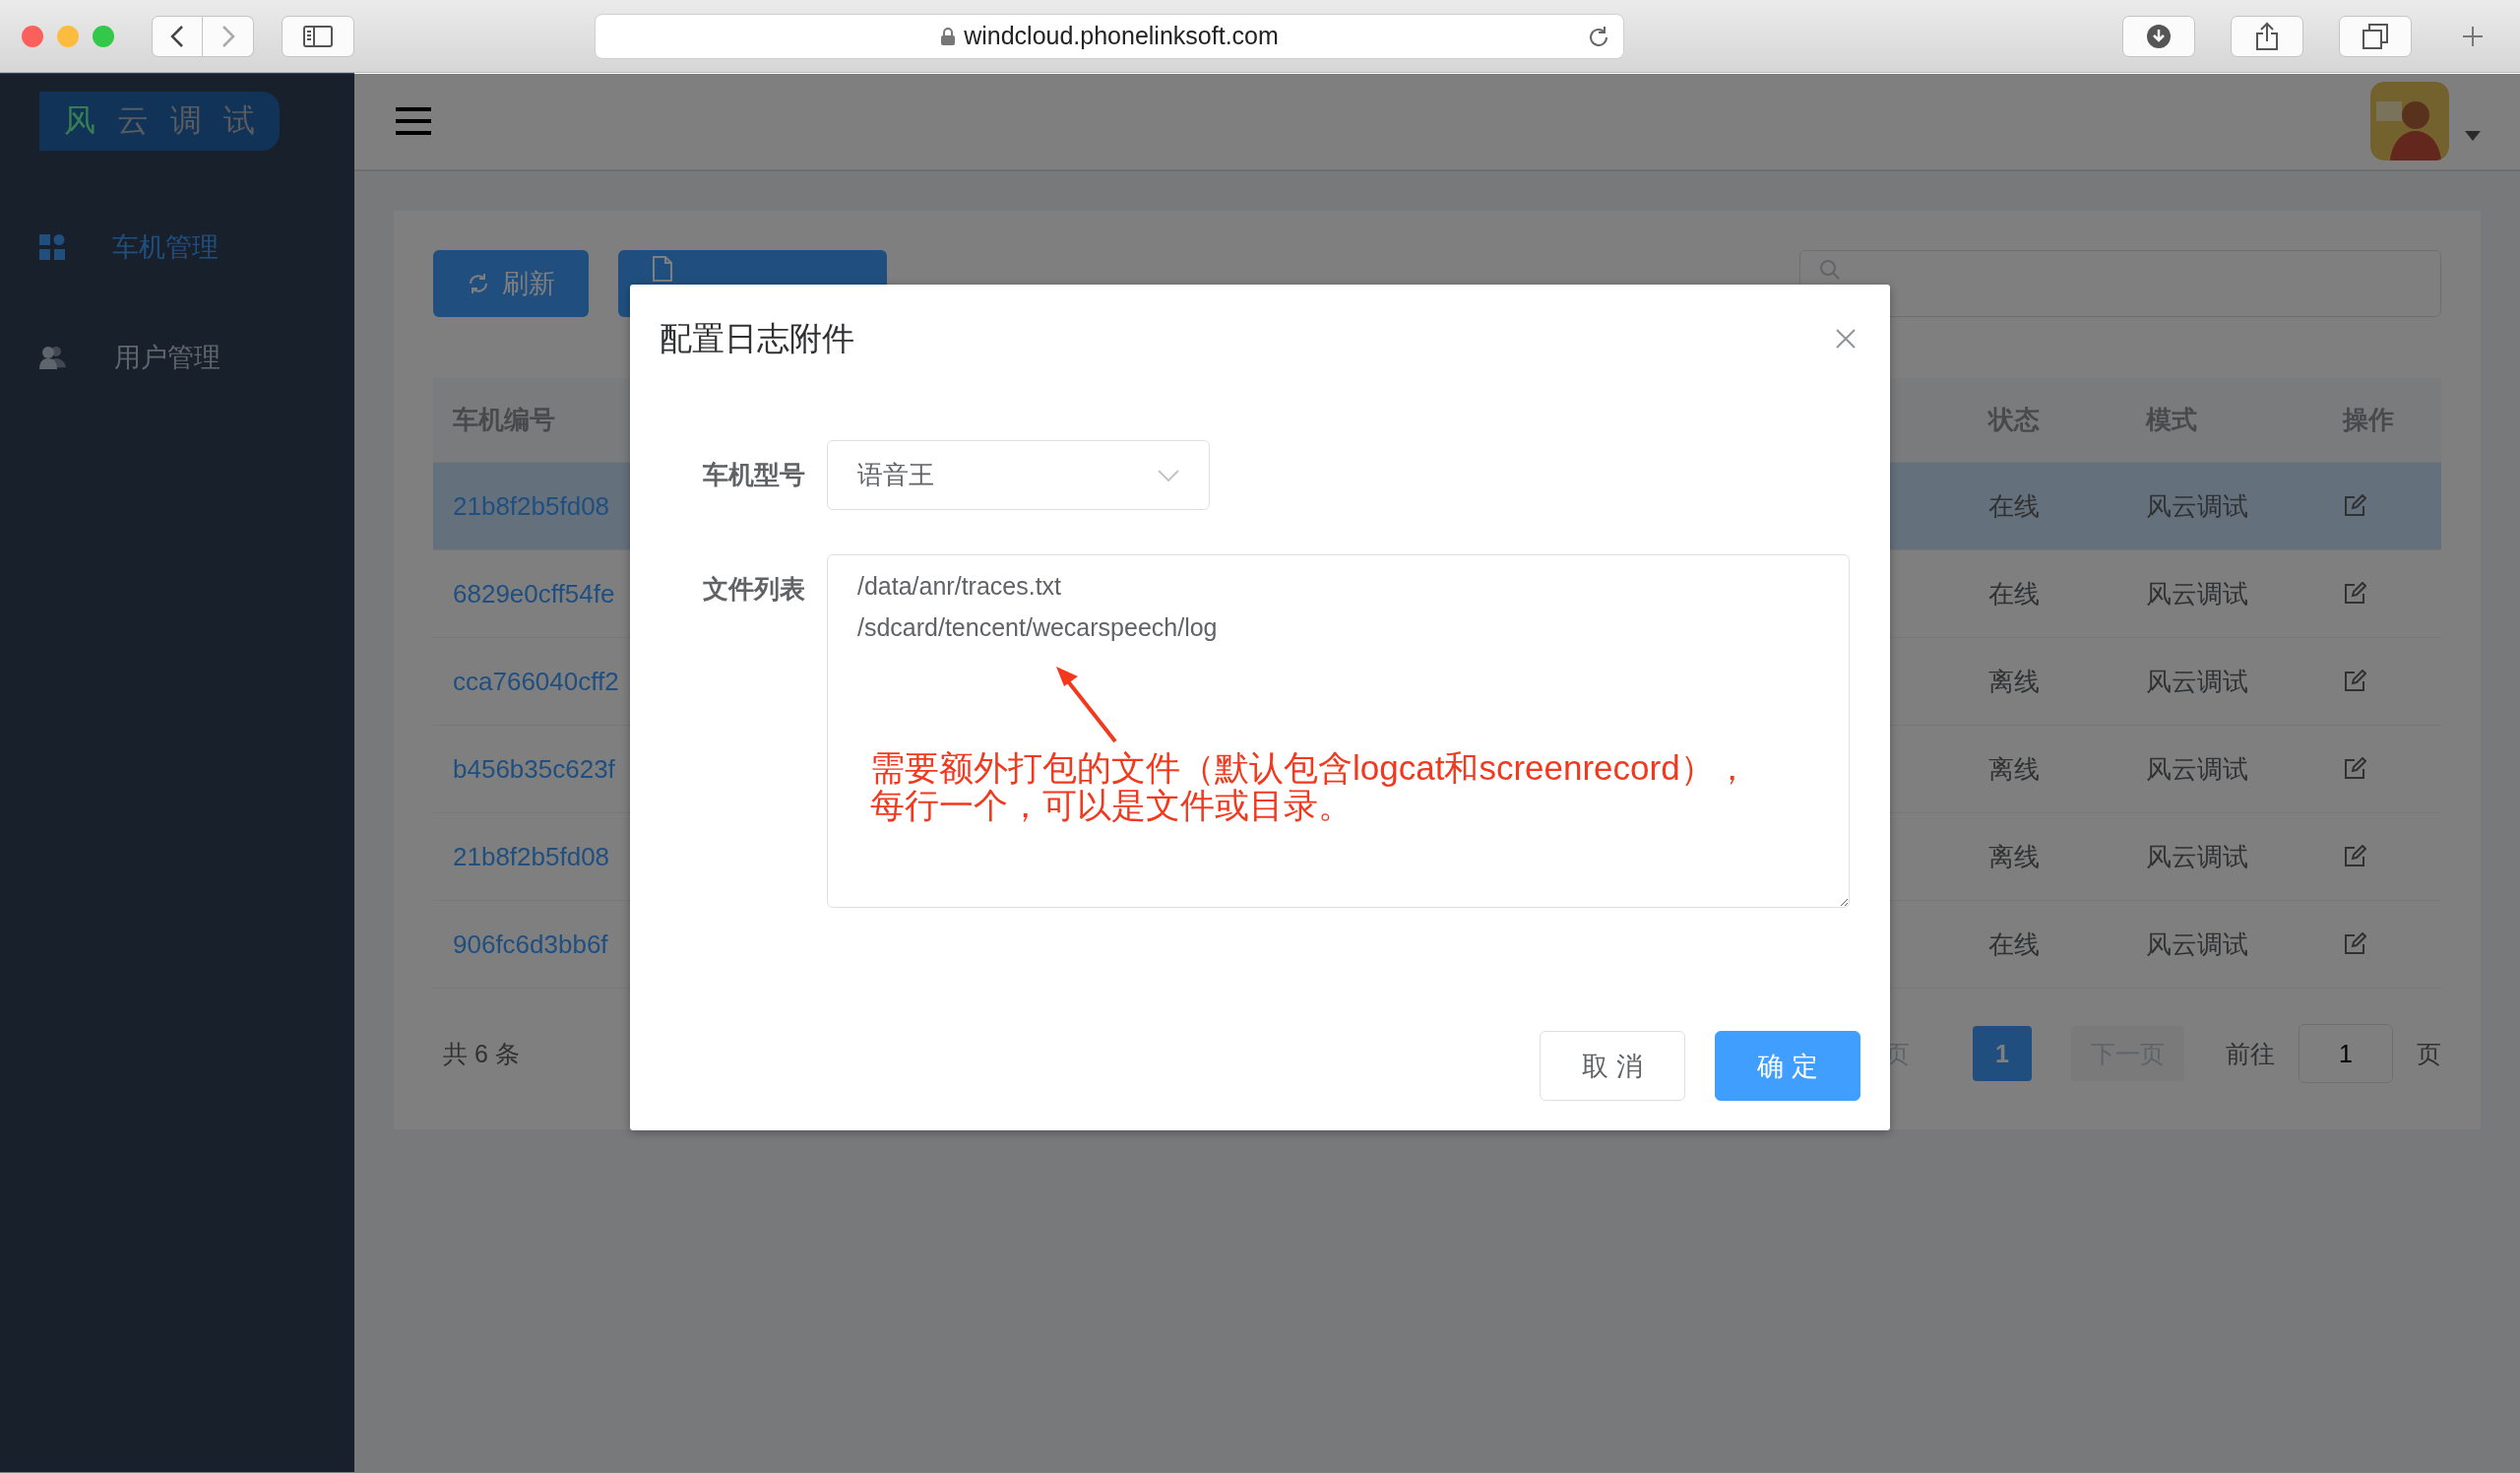 This screenshot has height=1473, width=2520. I want to click on download-icon, so click(2159, 36).